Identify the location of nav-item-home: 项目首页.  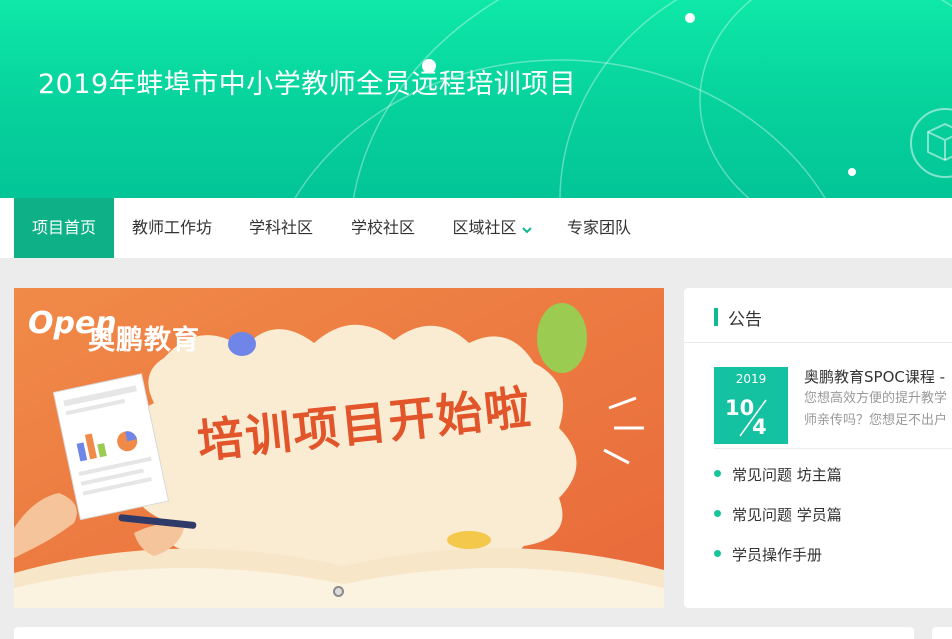
(64, 228).